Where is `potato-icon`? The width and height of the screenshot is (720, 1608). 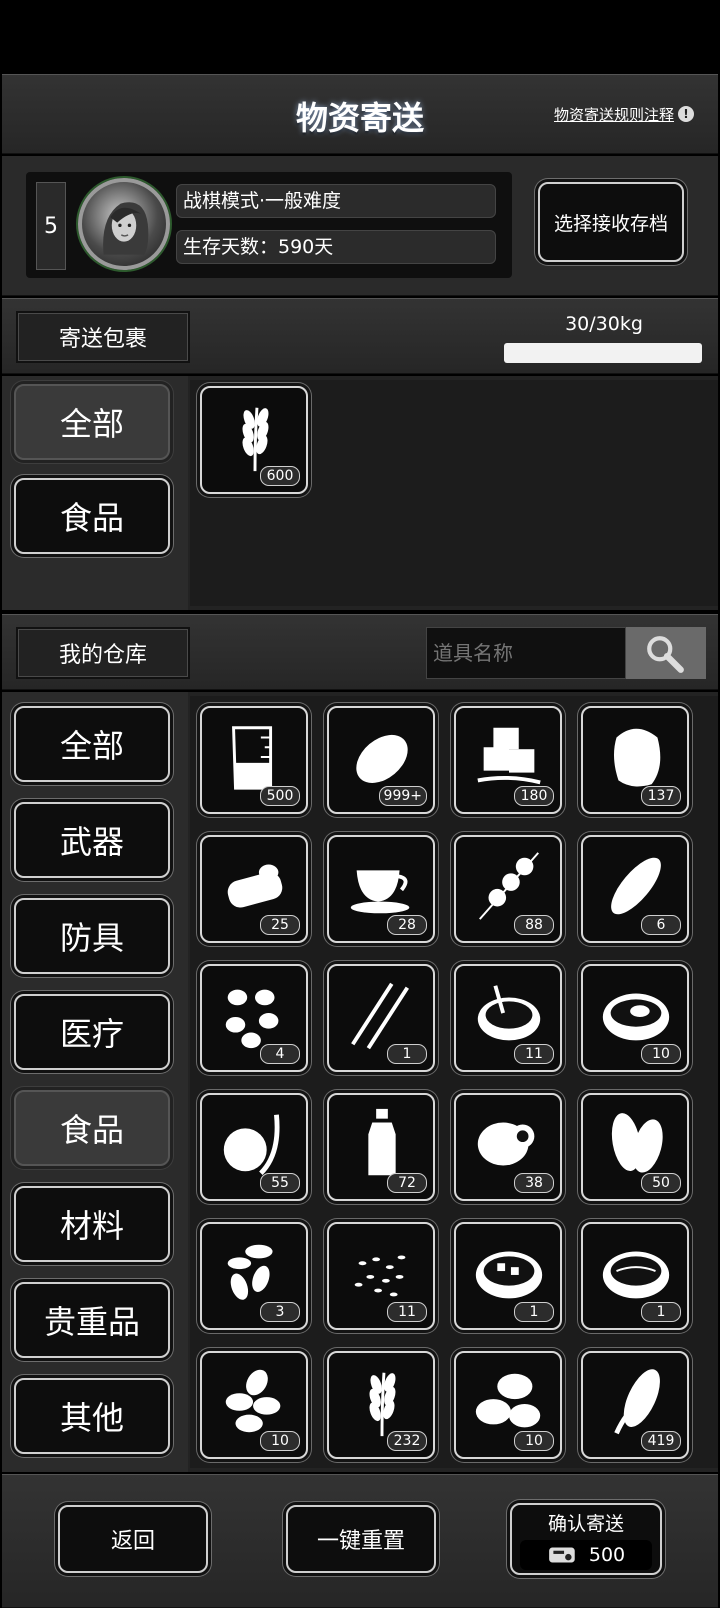 potato-icon is located at coordinates (382, 758).